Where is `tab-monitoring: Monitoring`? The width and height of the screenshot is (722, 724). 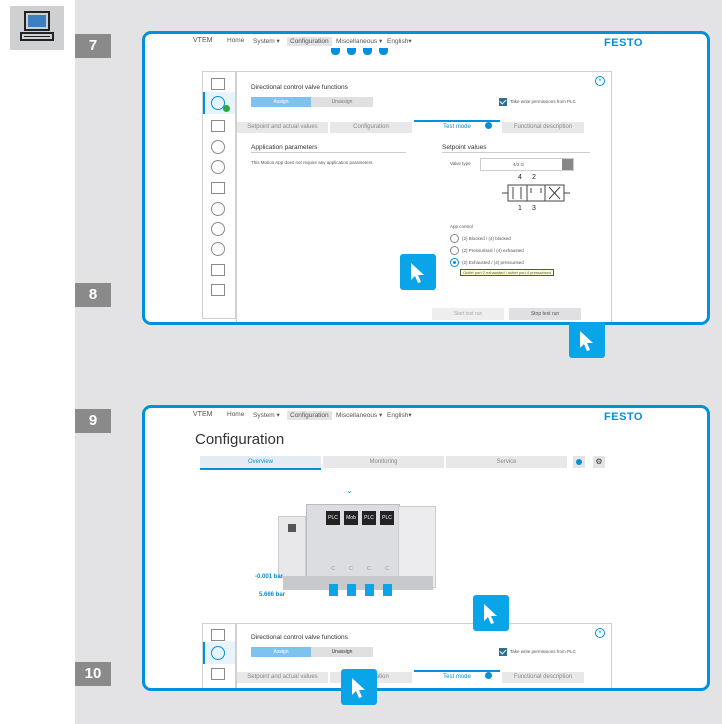
tab-monitoring: Monitoring is located at coordinates (383, 462).